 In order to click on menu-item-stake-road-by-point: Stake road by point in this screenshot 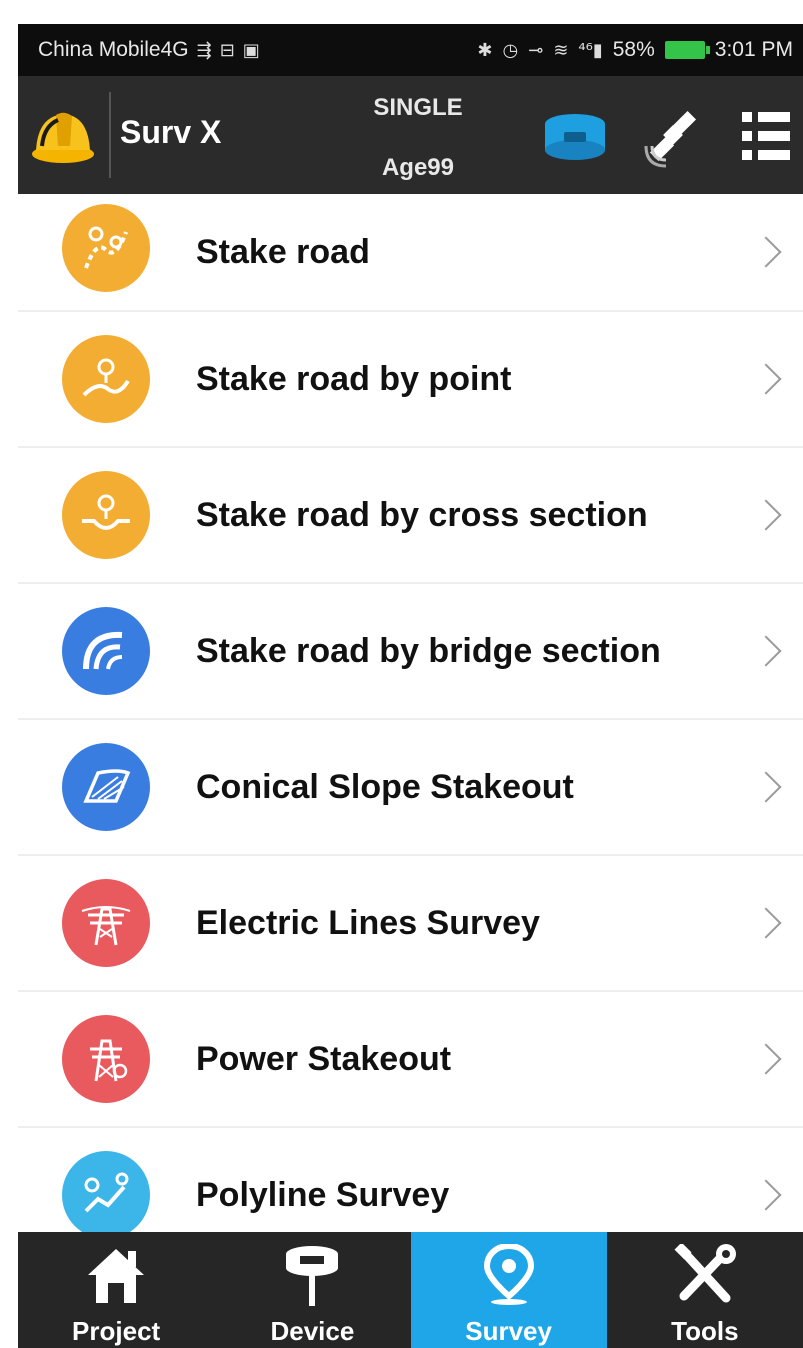, I will do `click(410, 380)`.